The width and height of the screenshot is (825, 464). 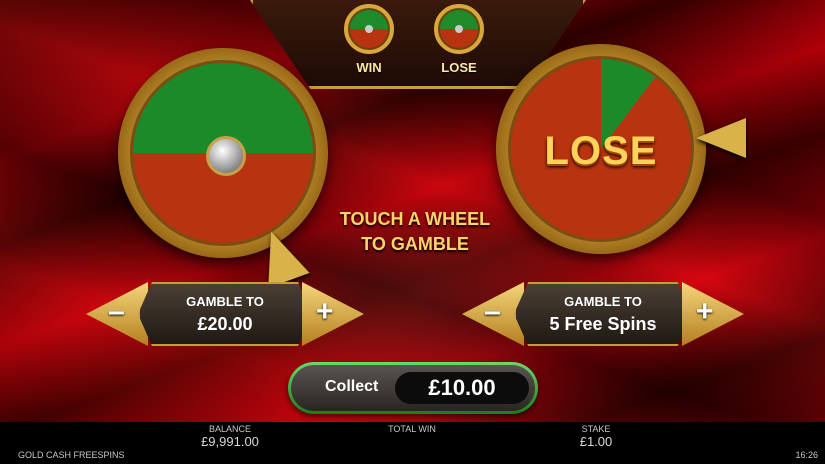 What do you see at coordinates (369, 67) in the screenshot?
I see `legend-win-label: WIN` at bounding box center [369, 67].